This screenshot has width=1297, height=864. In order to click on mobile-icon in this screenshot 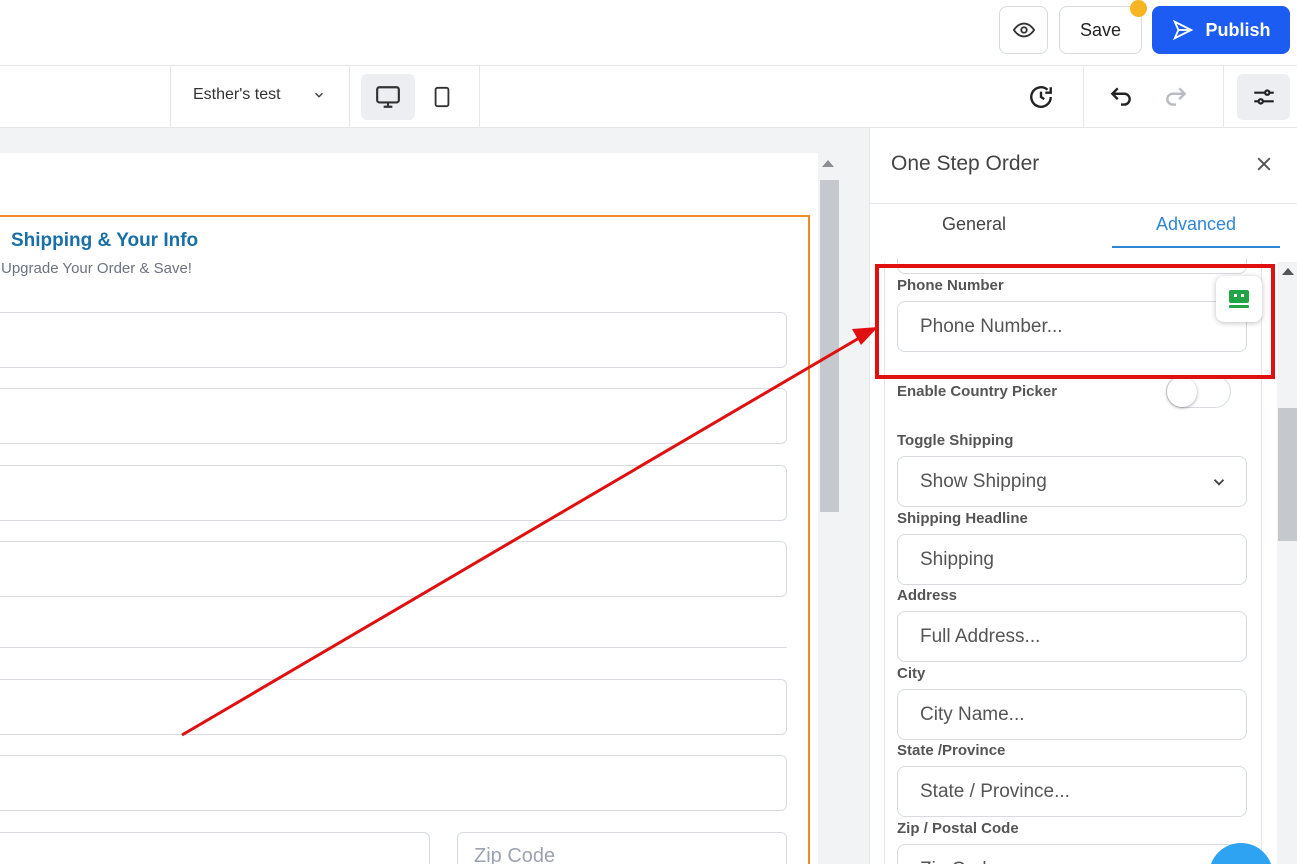, I will do `click(442, 97)`.